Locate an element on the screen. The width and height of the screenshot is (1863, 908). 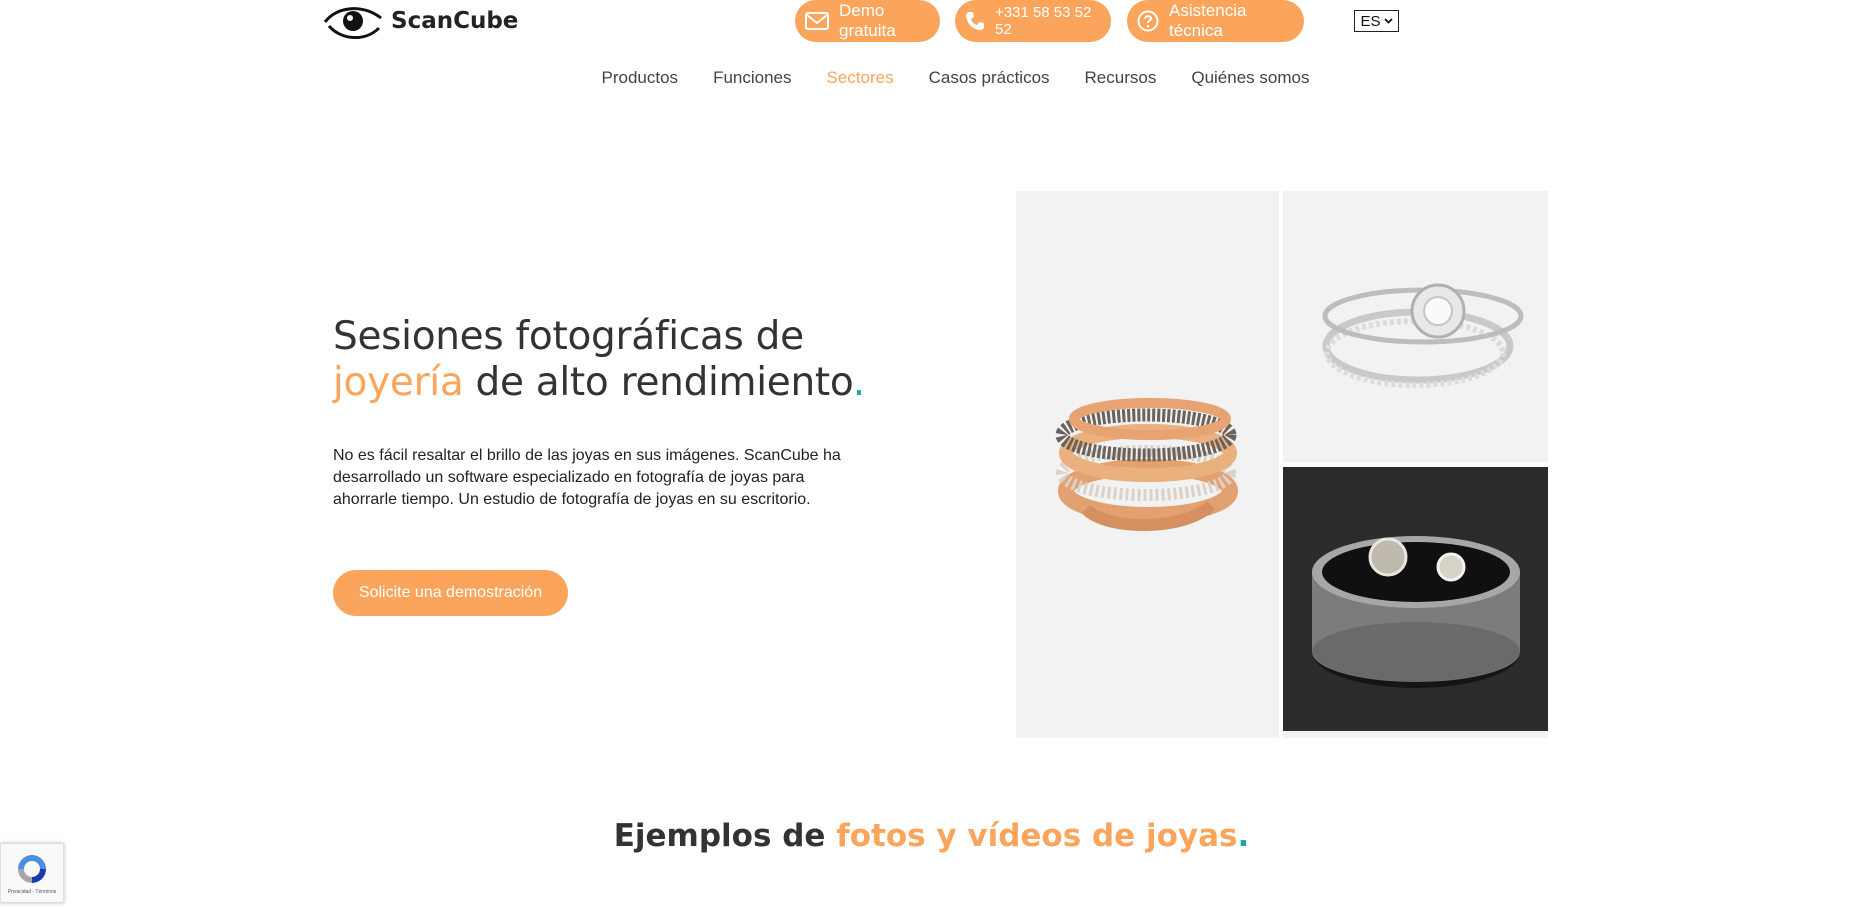
recaptcha-badge: Privacidad - Términos is located at coordinates (32, 873).